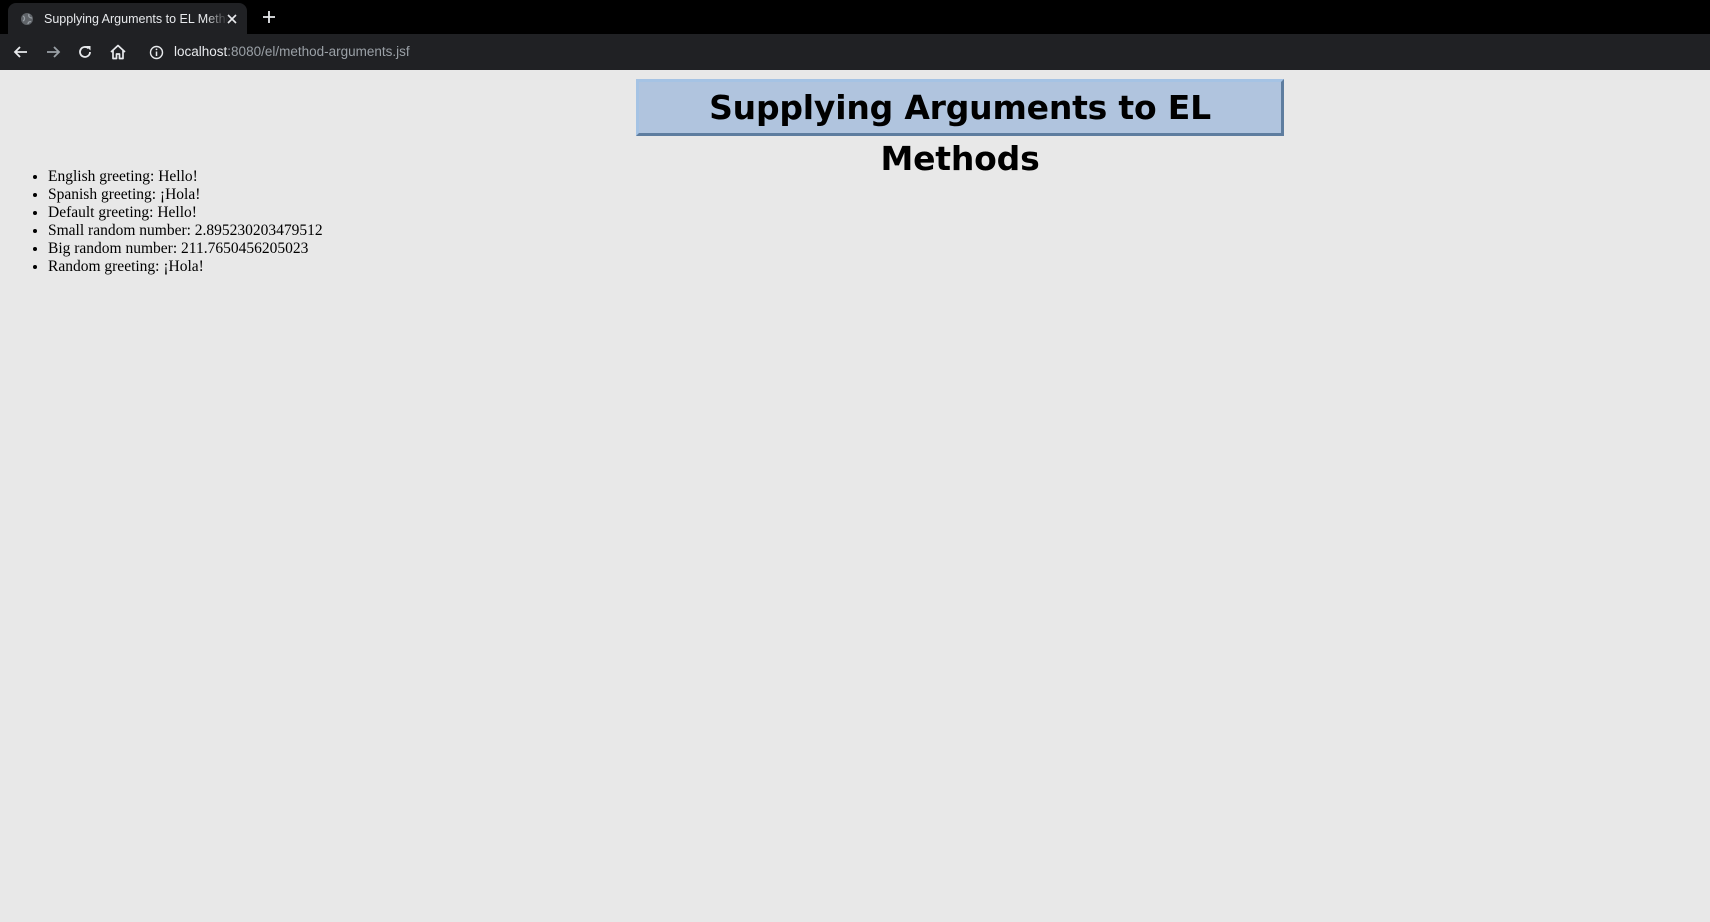 The width and height of the screenshot is (1710, 922). I want to click on info-icon, so click(156, 52).